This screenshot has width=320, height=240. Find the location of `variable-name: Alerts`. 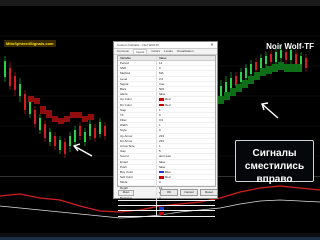

variable-name: Alerts is located at coordinates (137, 94).